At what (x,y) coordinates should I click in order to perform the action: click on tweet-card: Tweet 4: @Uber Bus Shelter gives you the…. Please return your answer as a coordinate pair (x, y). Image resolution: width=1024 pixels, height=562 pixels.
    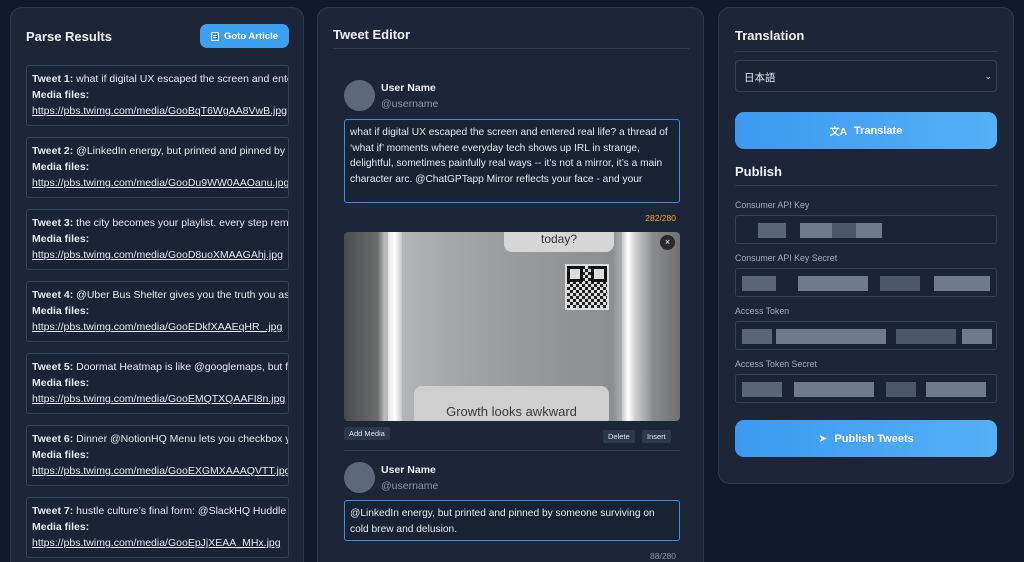
    Looking at the image, I should click on (157, 311).